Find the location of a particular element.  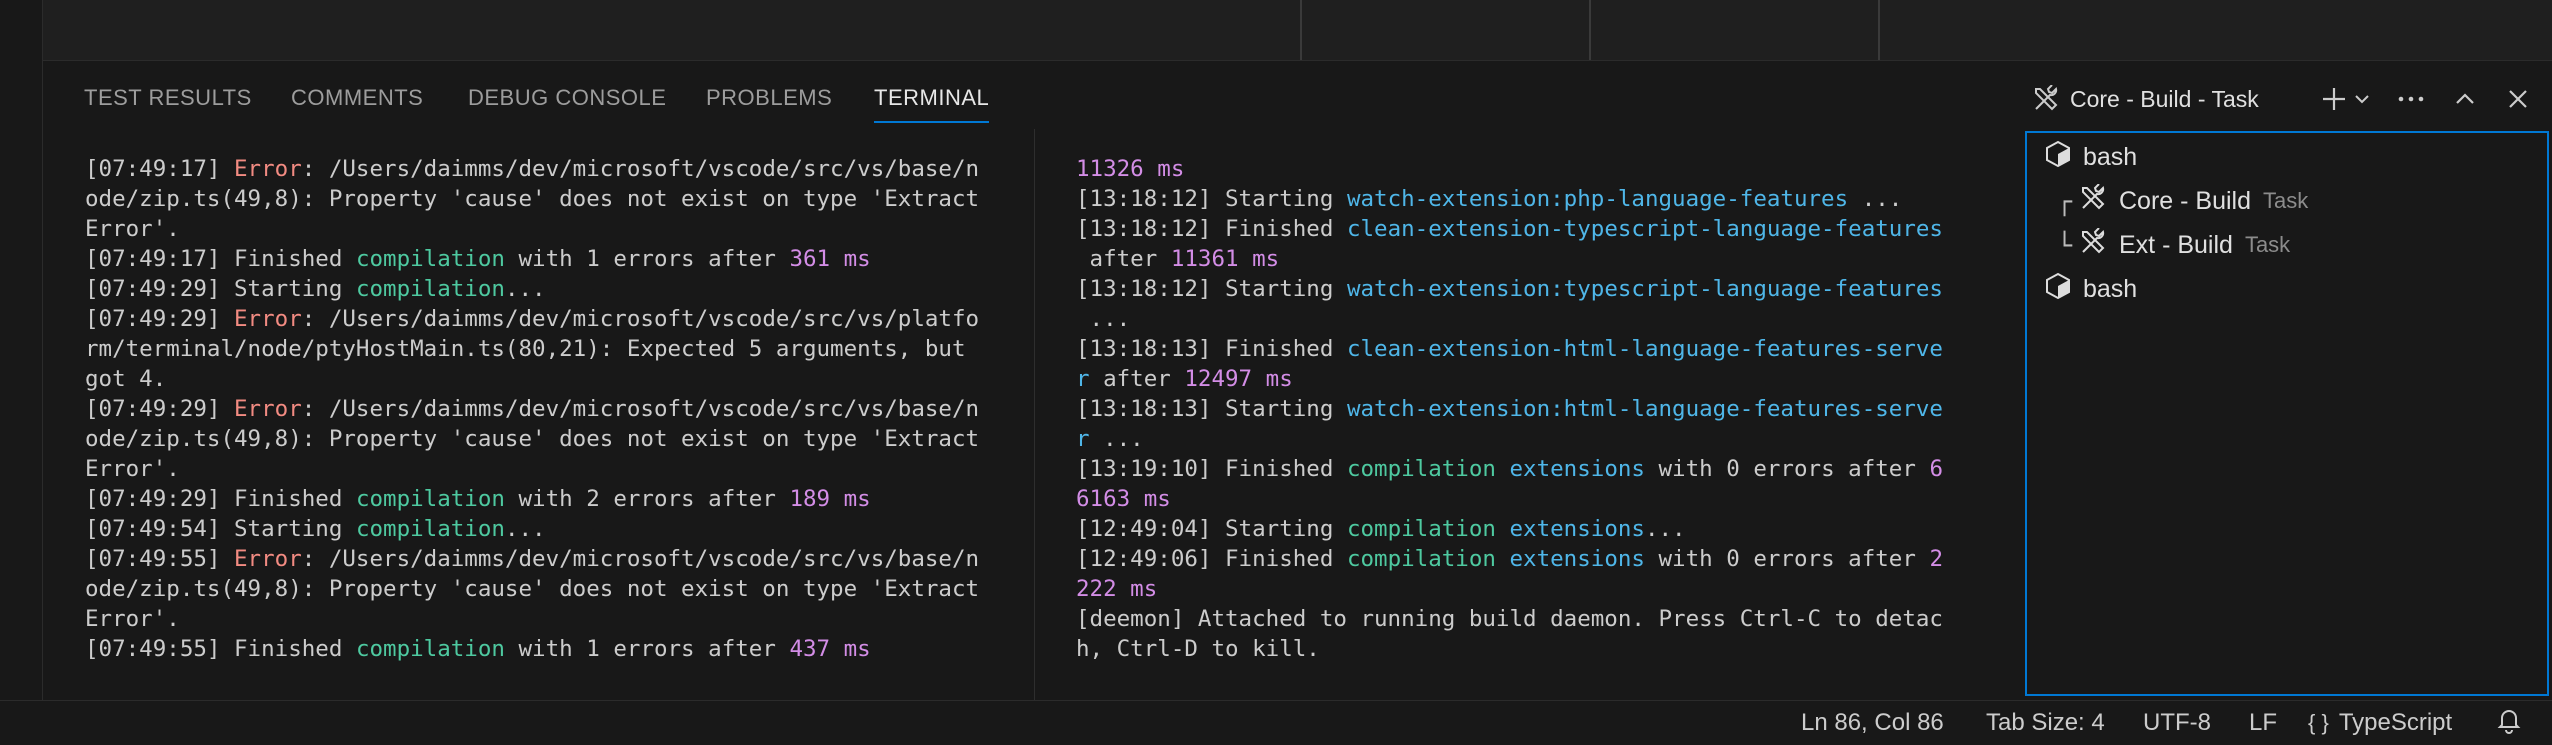

editor-area-top is located at coordinates (1276, 30).